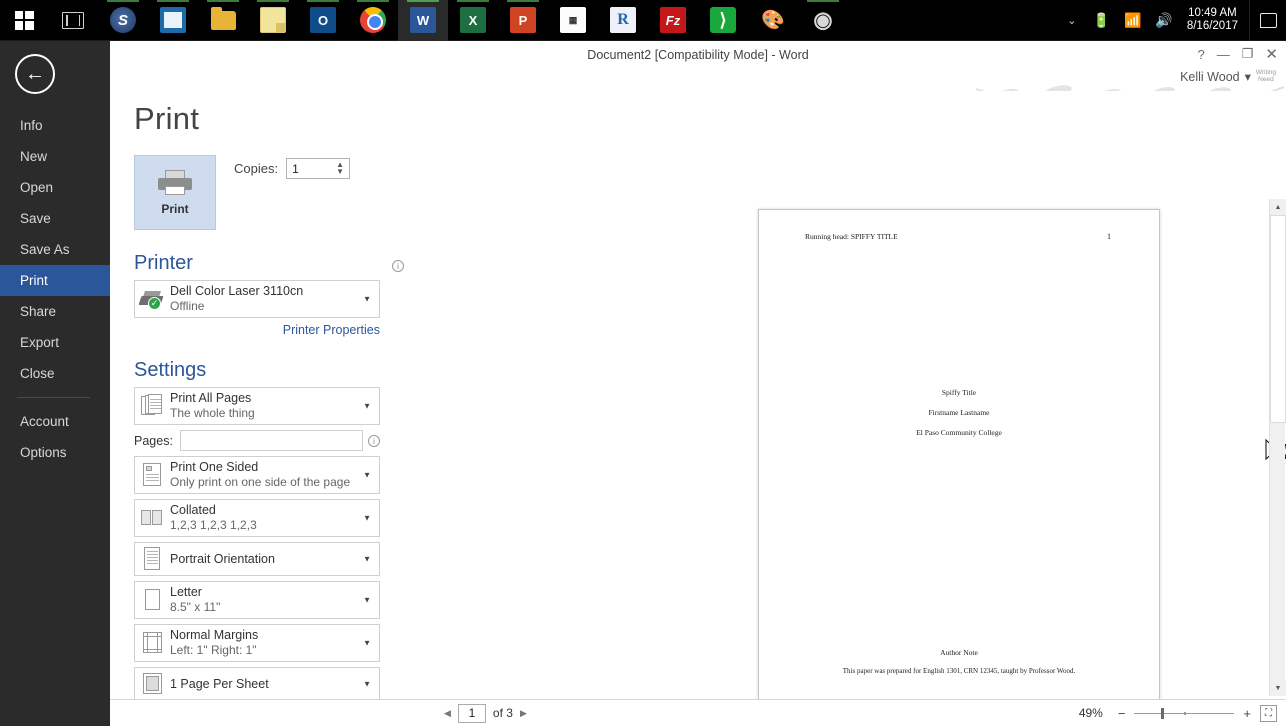 This screenshot has height=726, width=1286. What do you see at coordinates (55, 373) in the screenshot?
I see `sidebar-item-close: Close` at bounding box center [55, 373].